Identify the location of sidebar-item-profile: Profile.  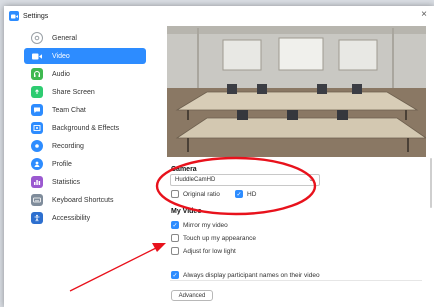
(85, 164).